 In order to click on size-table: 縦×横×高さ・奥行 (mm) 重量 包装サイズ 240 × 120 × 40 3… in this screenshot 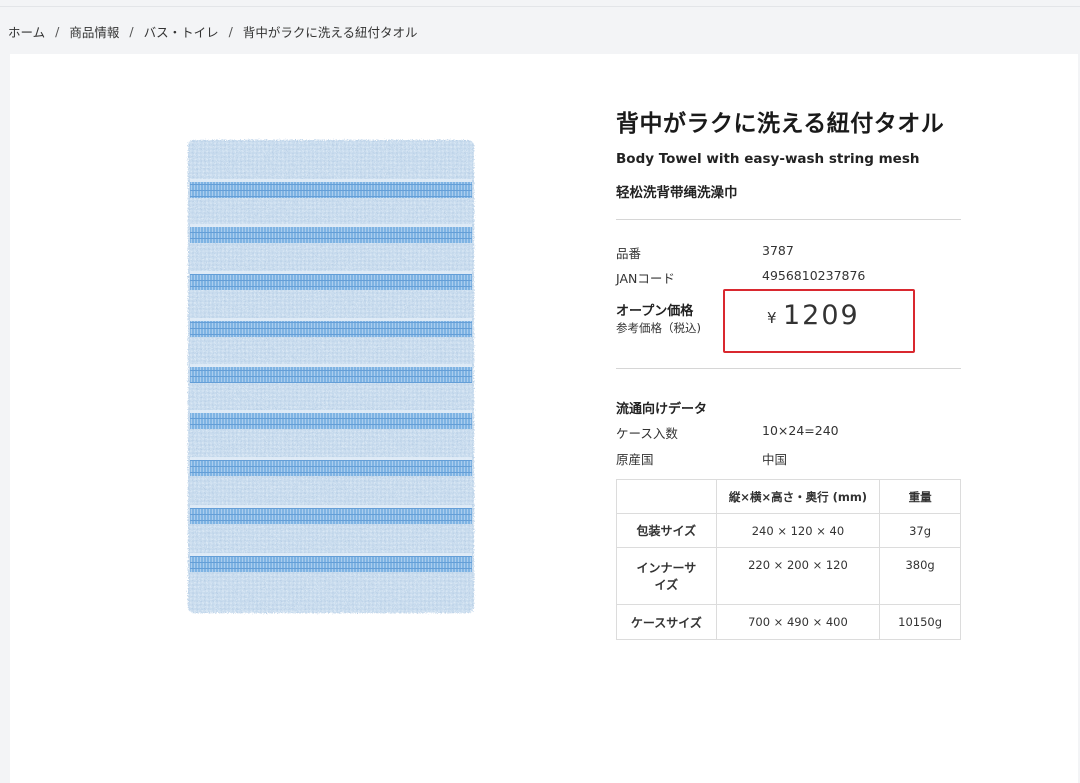, I will do `click(788, 559)`.